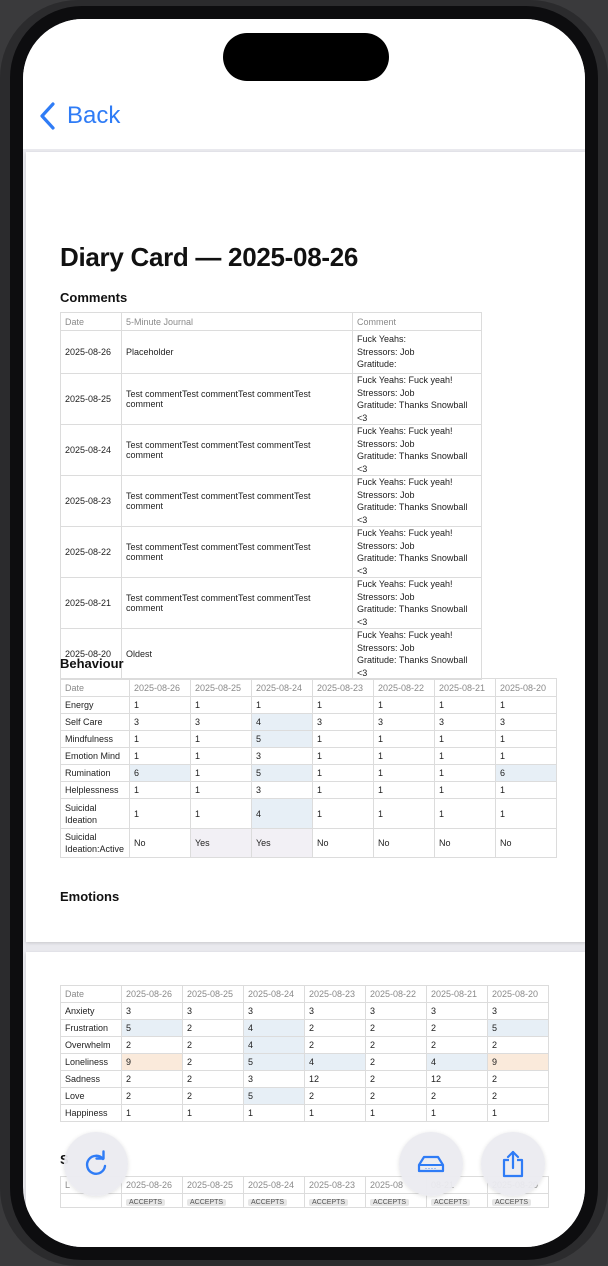 Image resolution: width=608 pixels, height=1266 pixels. I want to click on comments-heading: Comments, so click(94, 297).